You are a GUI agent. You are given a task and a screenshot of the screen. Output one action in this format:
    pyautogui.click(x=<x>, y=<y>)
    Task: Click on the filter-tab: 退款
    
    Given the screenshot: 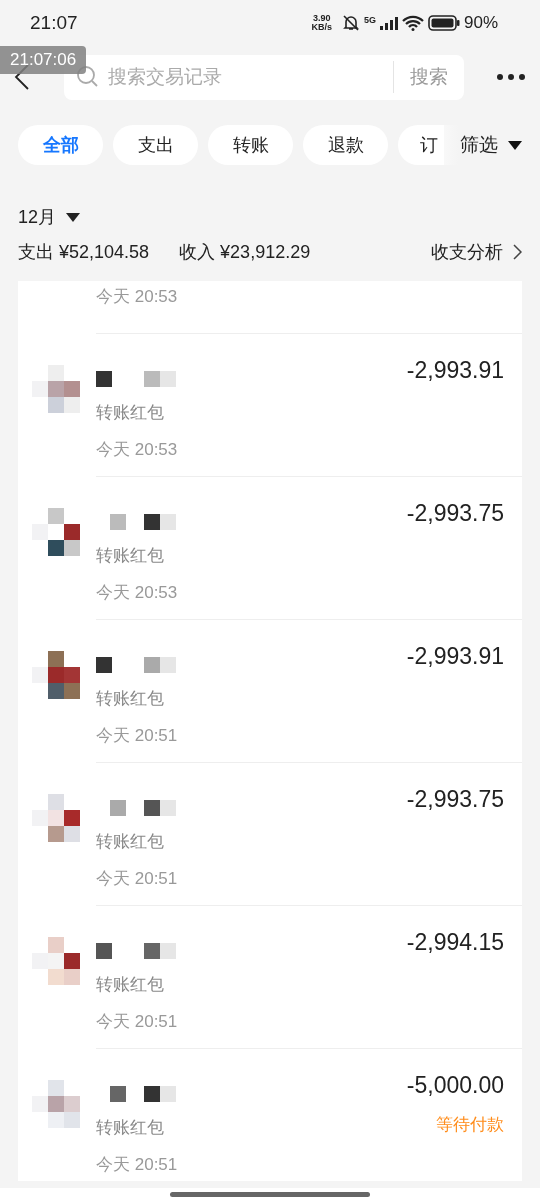 What is the action you would take?
    pyautogui.click(x=345, y=145)
    